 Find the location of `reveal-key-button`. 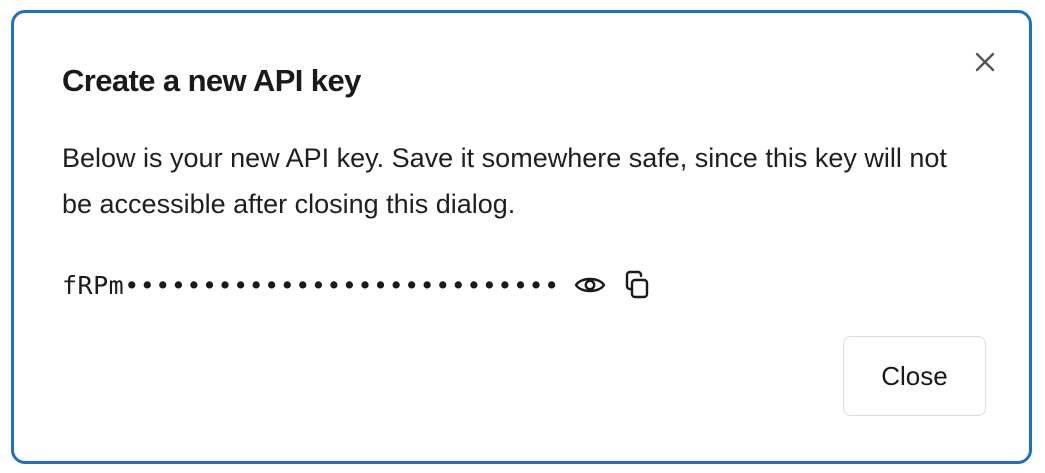

reveal-key-button is located at coordinates (590, 285).